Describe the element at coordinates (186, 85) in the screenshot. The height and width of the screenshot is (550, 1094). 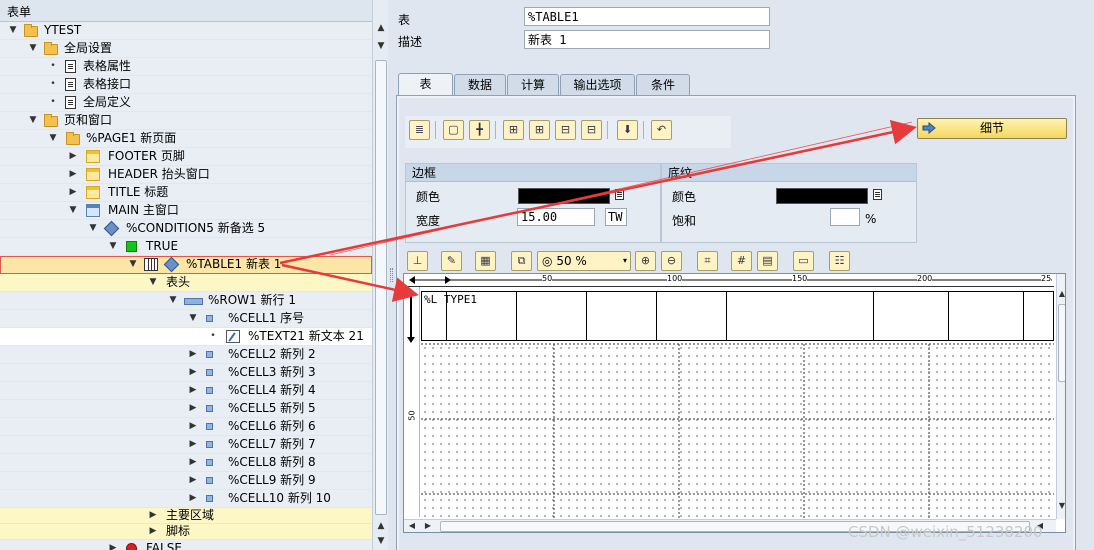
I see `tree-node-form-interface: • 表格接口` at that location.